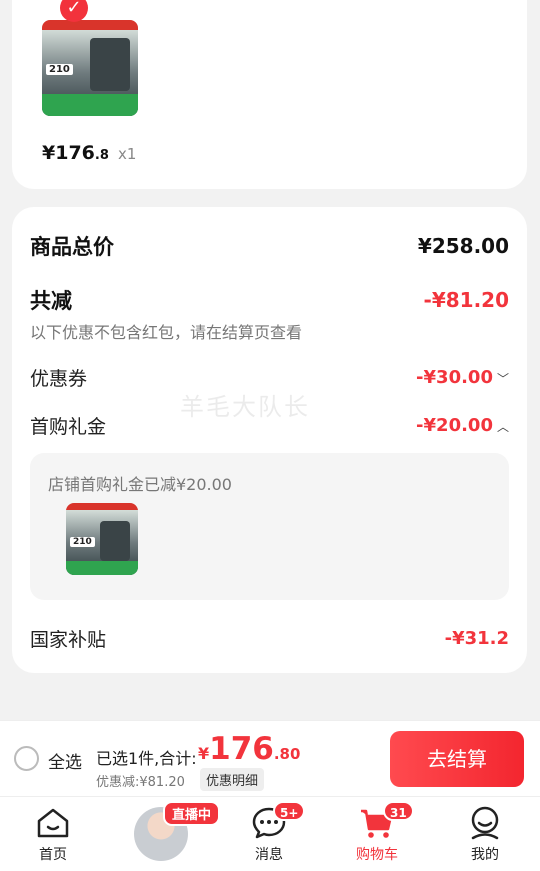 This screenshot has width=540, height=871. I want to click on tab-me-label: 我的, so click(485, 855).